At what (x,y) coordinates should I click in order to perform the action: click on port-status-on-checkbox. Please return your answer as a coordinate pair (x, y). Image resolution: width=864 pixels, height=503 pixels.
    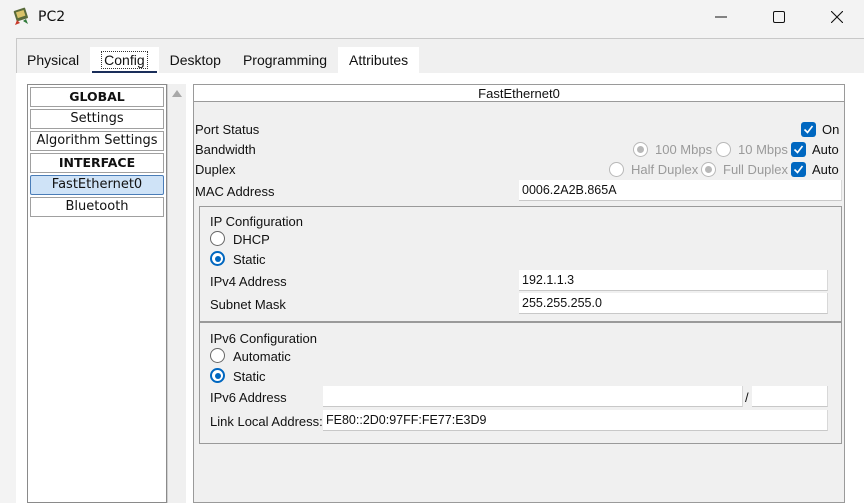
    Looking at the image, I should click on (808, 129).